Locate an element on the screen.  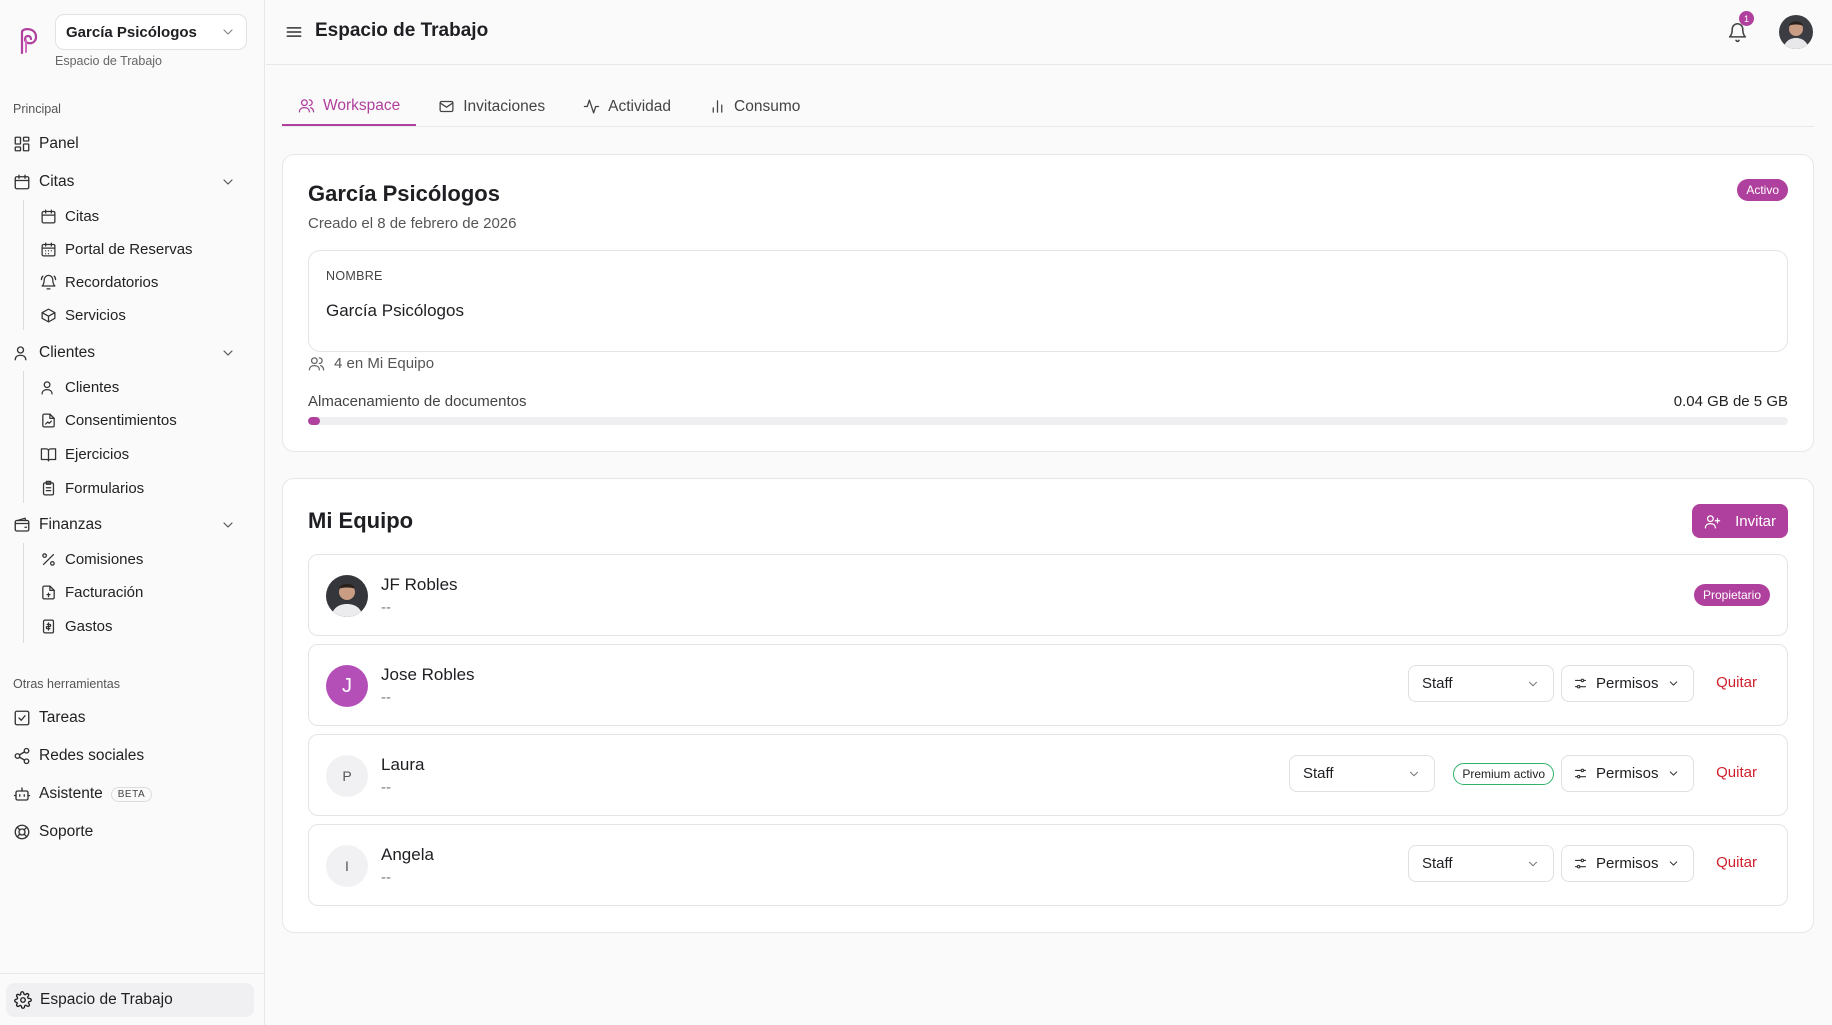
tab-consumo: Consumo is located at coordinates (754, 106).